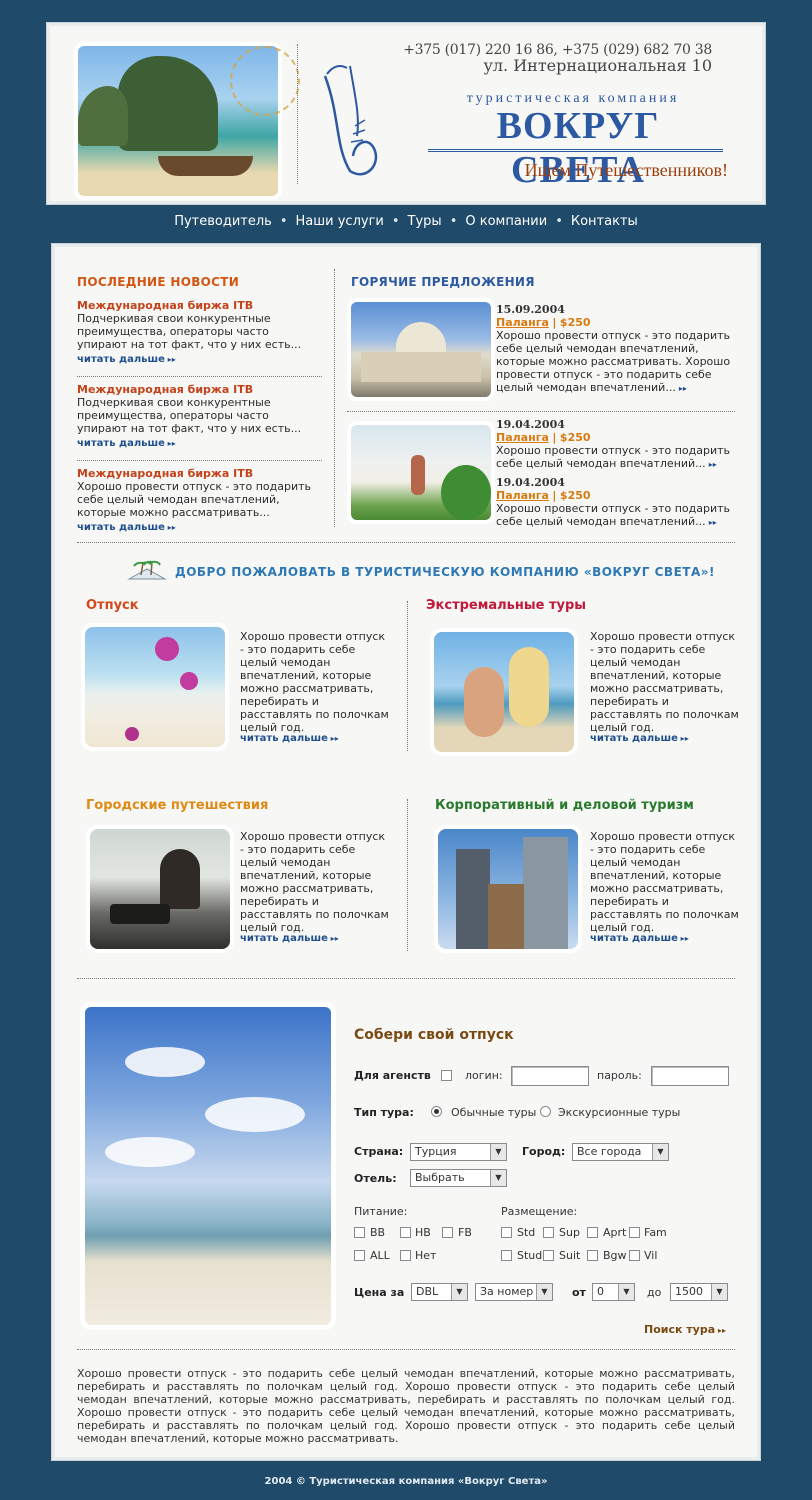 Image resolution: width=812 pixels, height=1500 pixels. I want to click on price-label: Цена за, so click(379, 1292).